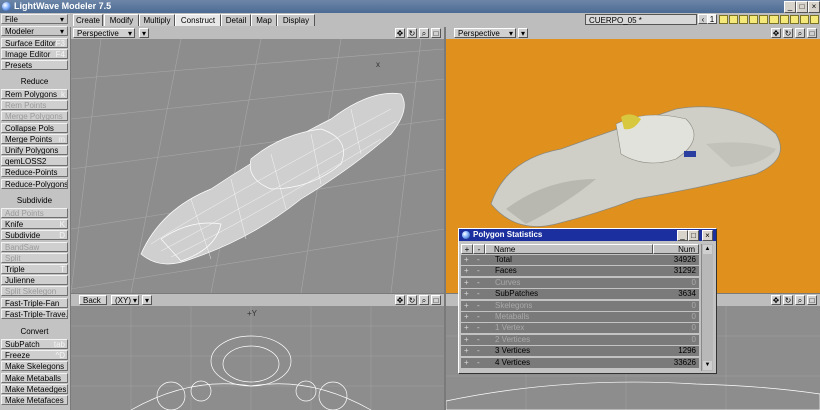 This screenshot has width=820, height=410. I want to click on header-num: Num, so click(676, 249).